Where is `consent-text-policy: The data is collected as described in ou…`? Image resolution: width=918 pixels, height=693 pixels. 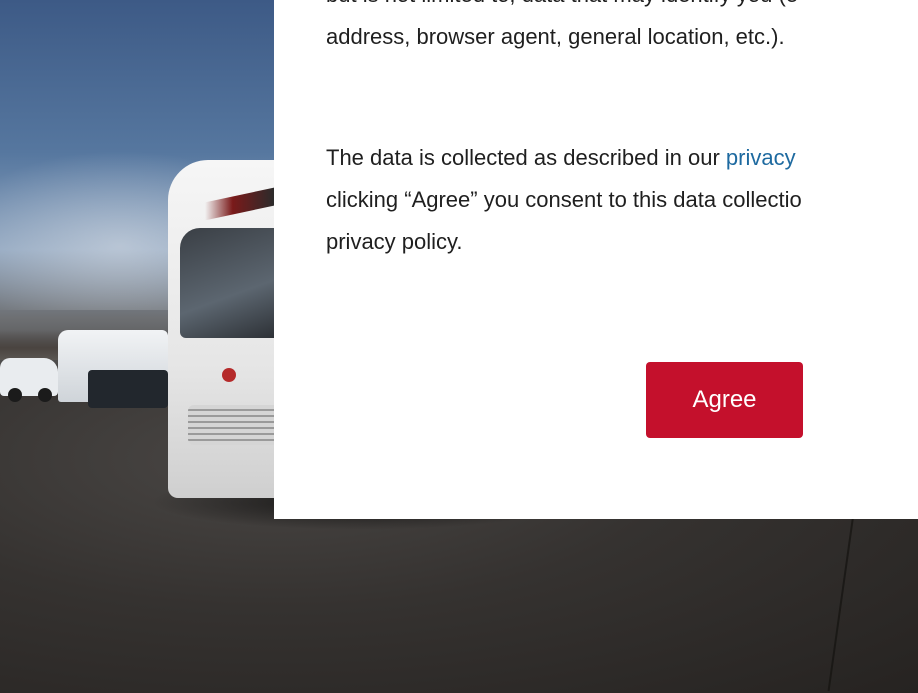 consent-text-policy: The data is collected as described in ou… is located at coordinates (564, 200).